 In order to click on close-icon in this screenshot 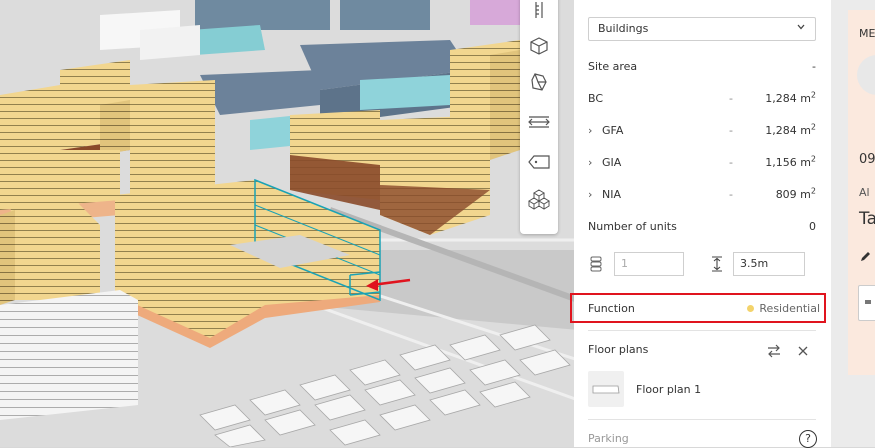, I will do `click(803, 352)`.